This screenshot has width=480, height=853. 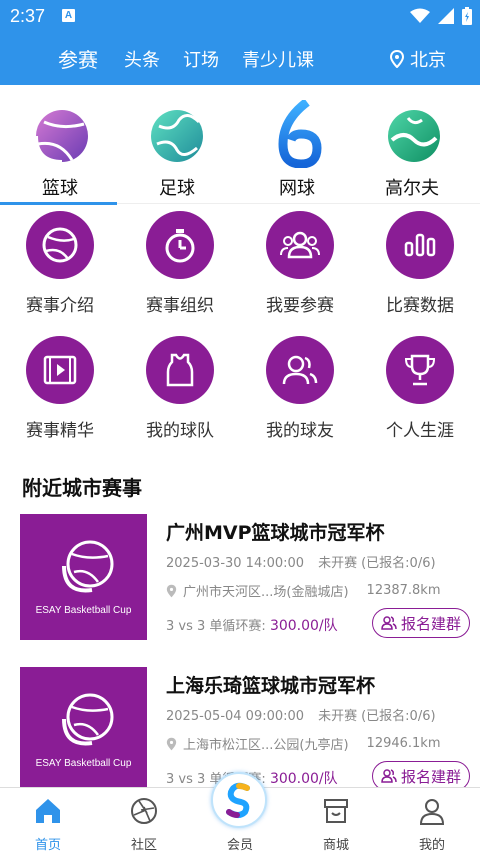 I want to click on event-address-row: 上海市松江区...公园(九亭店) 12946.1km, so click(x=303, y=743).